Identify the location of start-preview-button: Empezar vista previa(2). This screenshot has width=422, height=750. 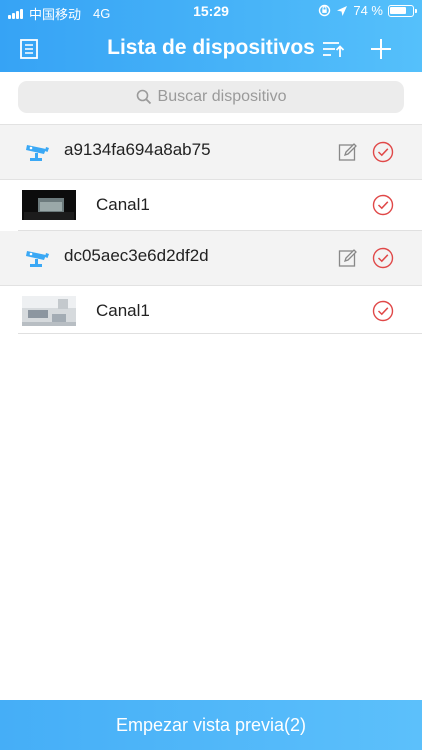
(211, 725).